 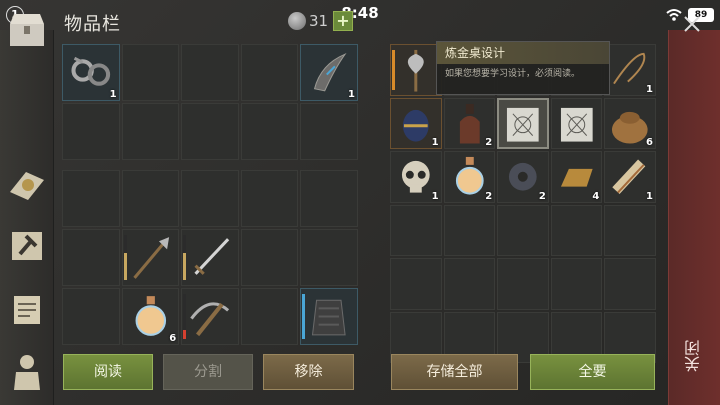 I want to click on take-all-button: 全要, so click(x=592, y=372).